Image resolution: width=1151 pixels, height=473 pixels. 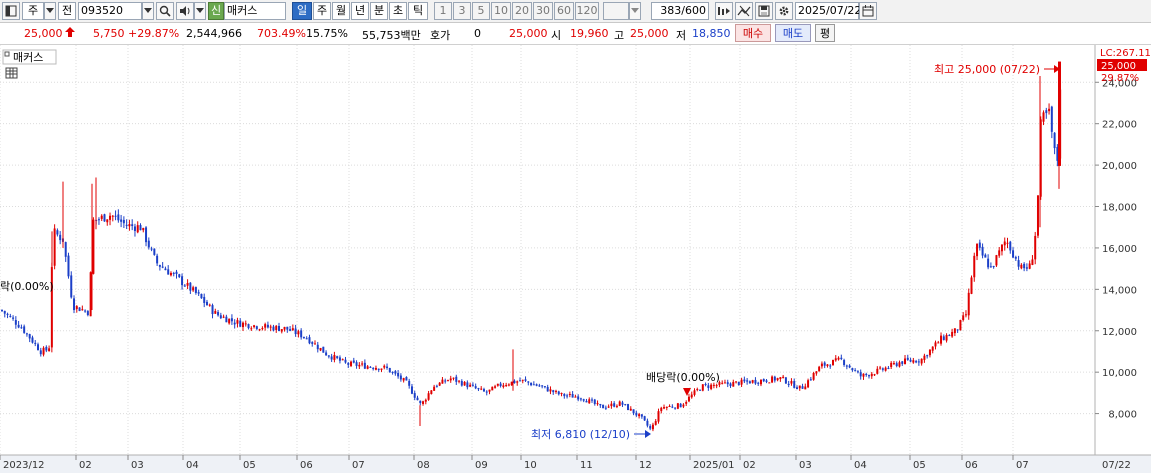 I want to click on market-select: 주, so click(x=33, y=11).